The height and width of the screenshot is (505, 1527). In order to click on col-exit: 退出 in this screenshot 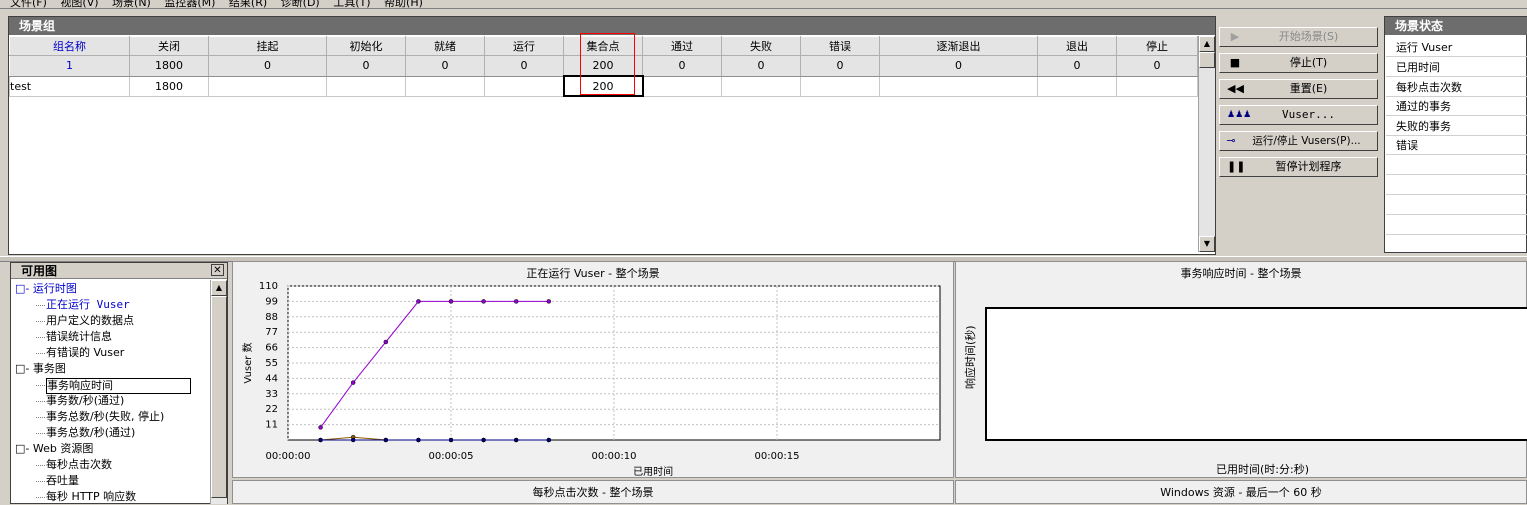, I will do `click(1077, 46)`.